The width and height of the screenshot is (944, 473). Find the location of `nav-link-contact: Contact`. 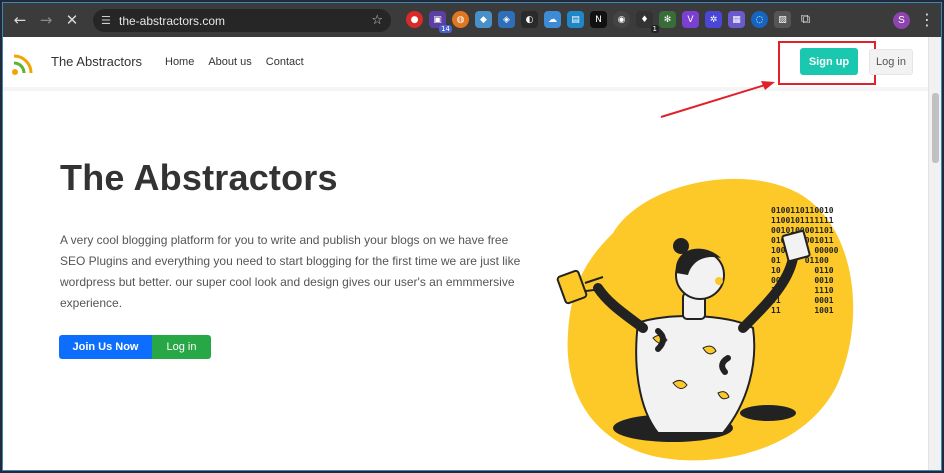

nav-link-contact: Contact is located at coordinates (285, 62).